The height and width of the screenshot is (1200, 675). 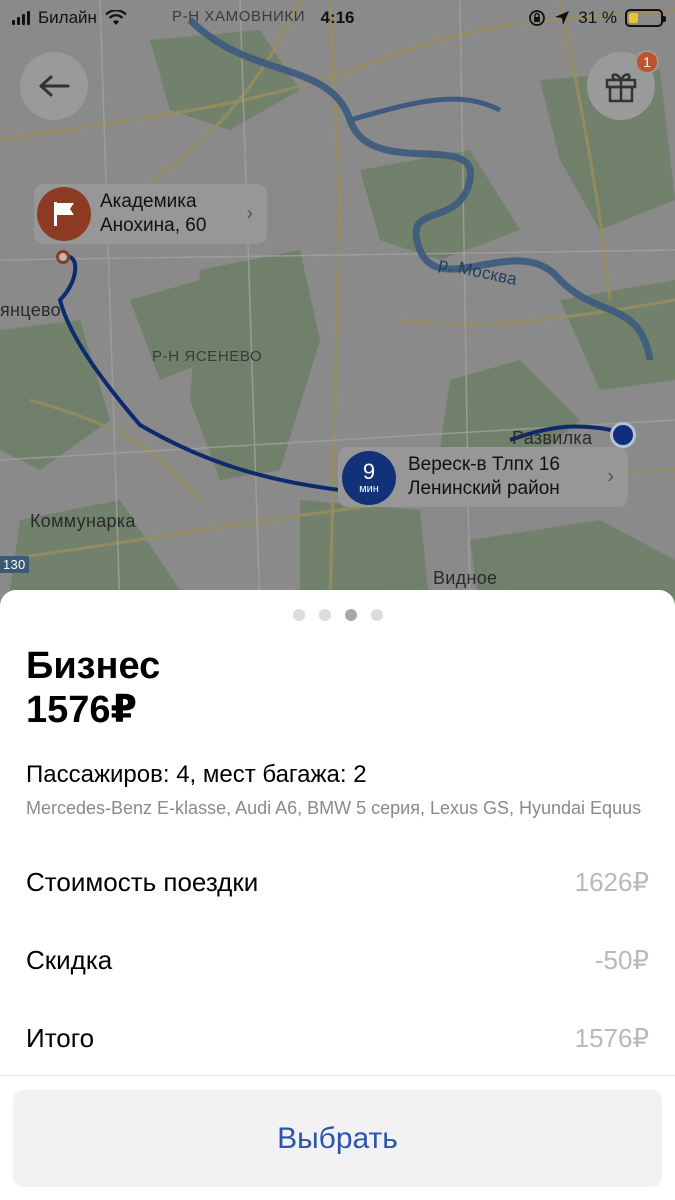 What do you see at coordinates (30, 310) in the screenshot?
I see `map-label-town-left: янцево` at bounding box center [30, 310].